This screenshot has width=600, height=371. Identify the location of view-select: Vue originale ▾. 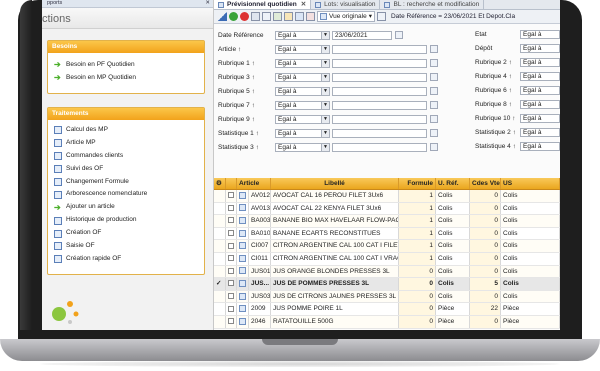
(346, 16).